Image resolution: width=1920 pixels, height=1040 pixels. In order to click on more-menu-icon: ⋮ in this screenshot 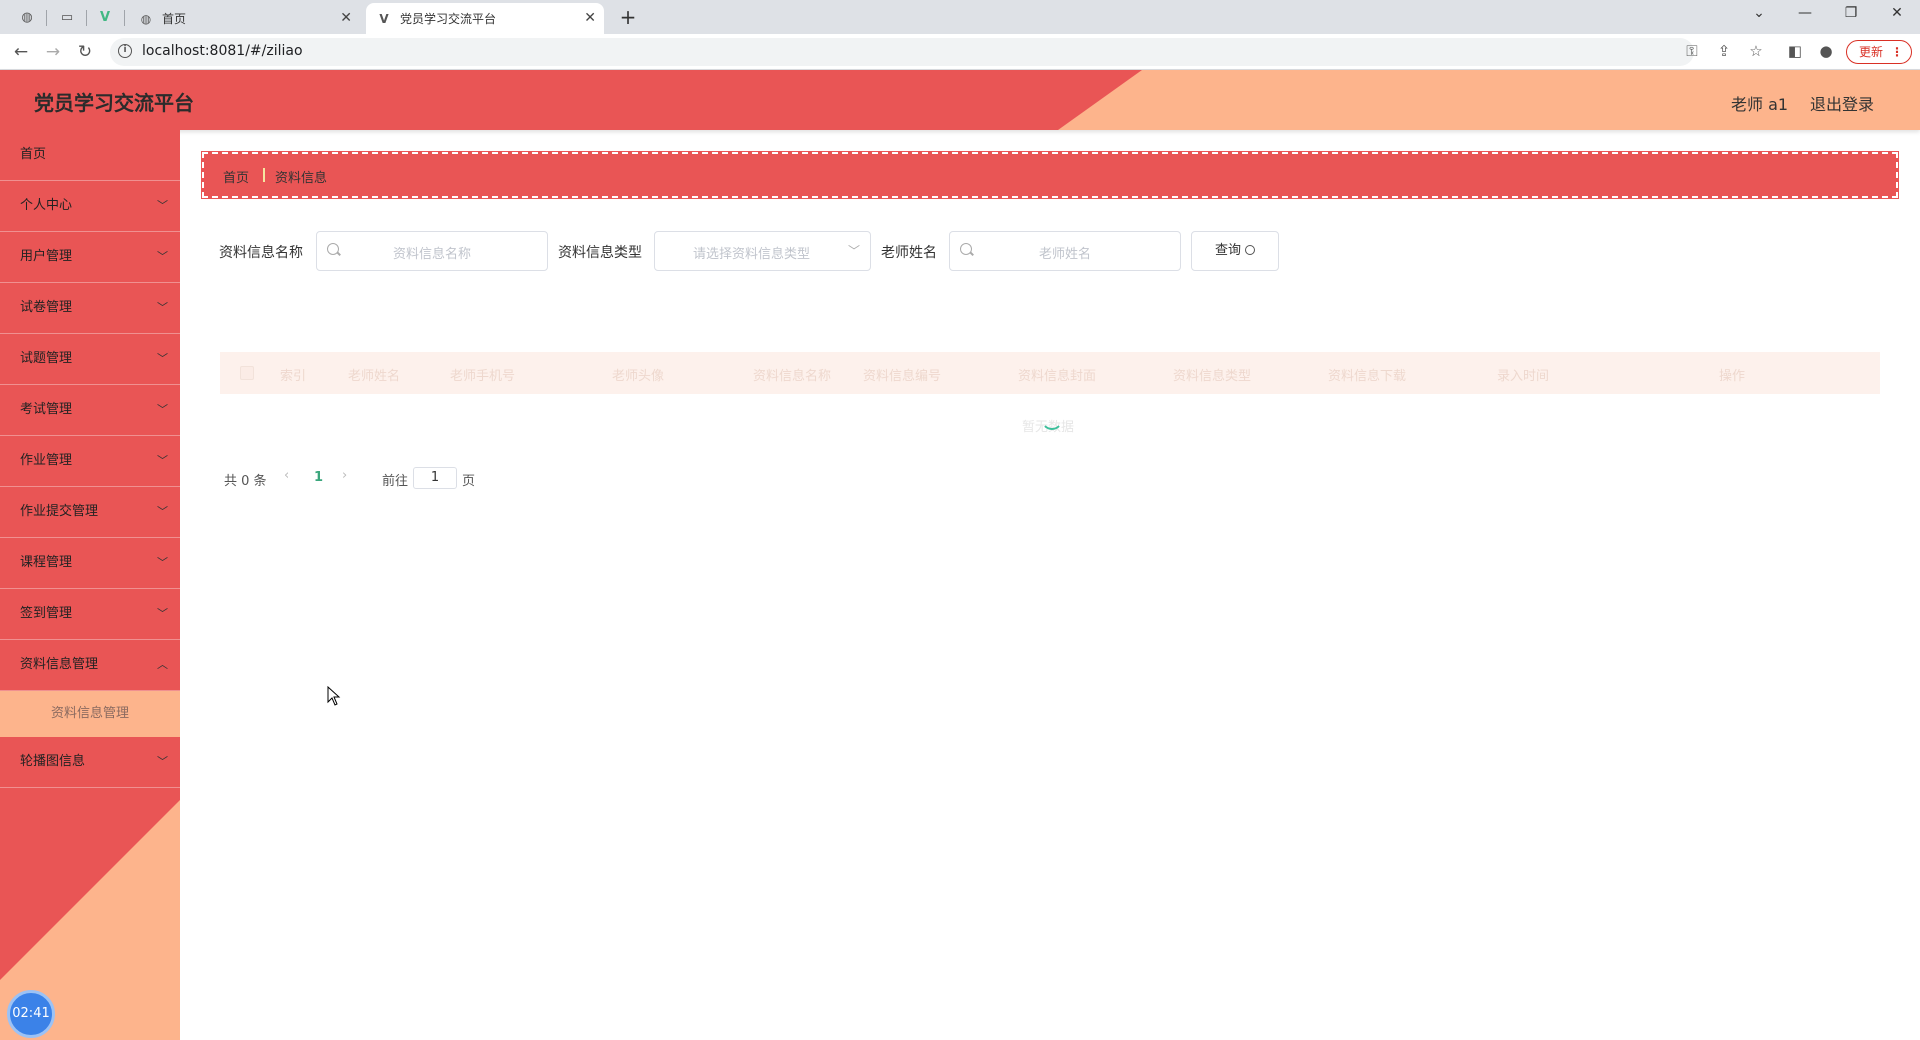, I will do `click(1897, 52)`.